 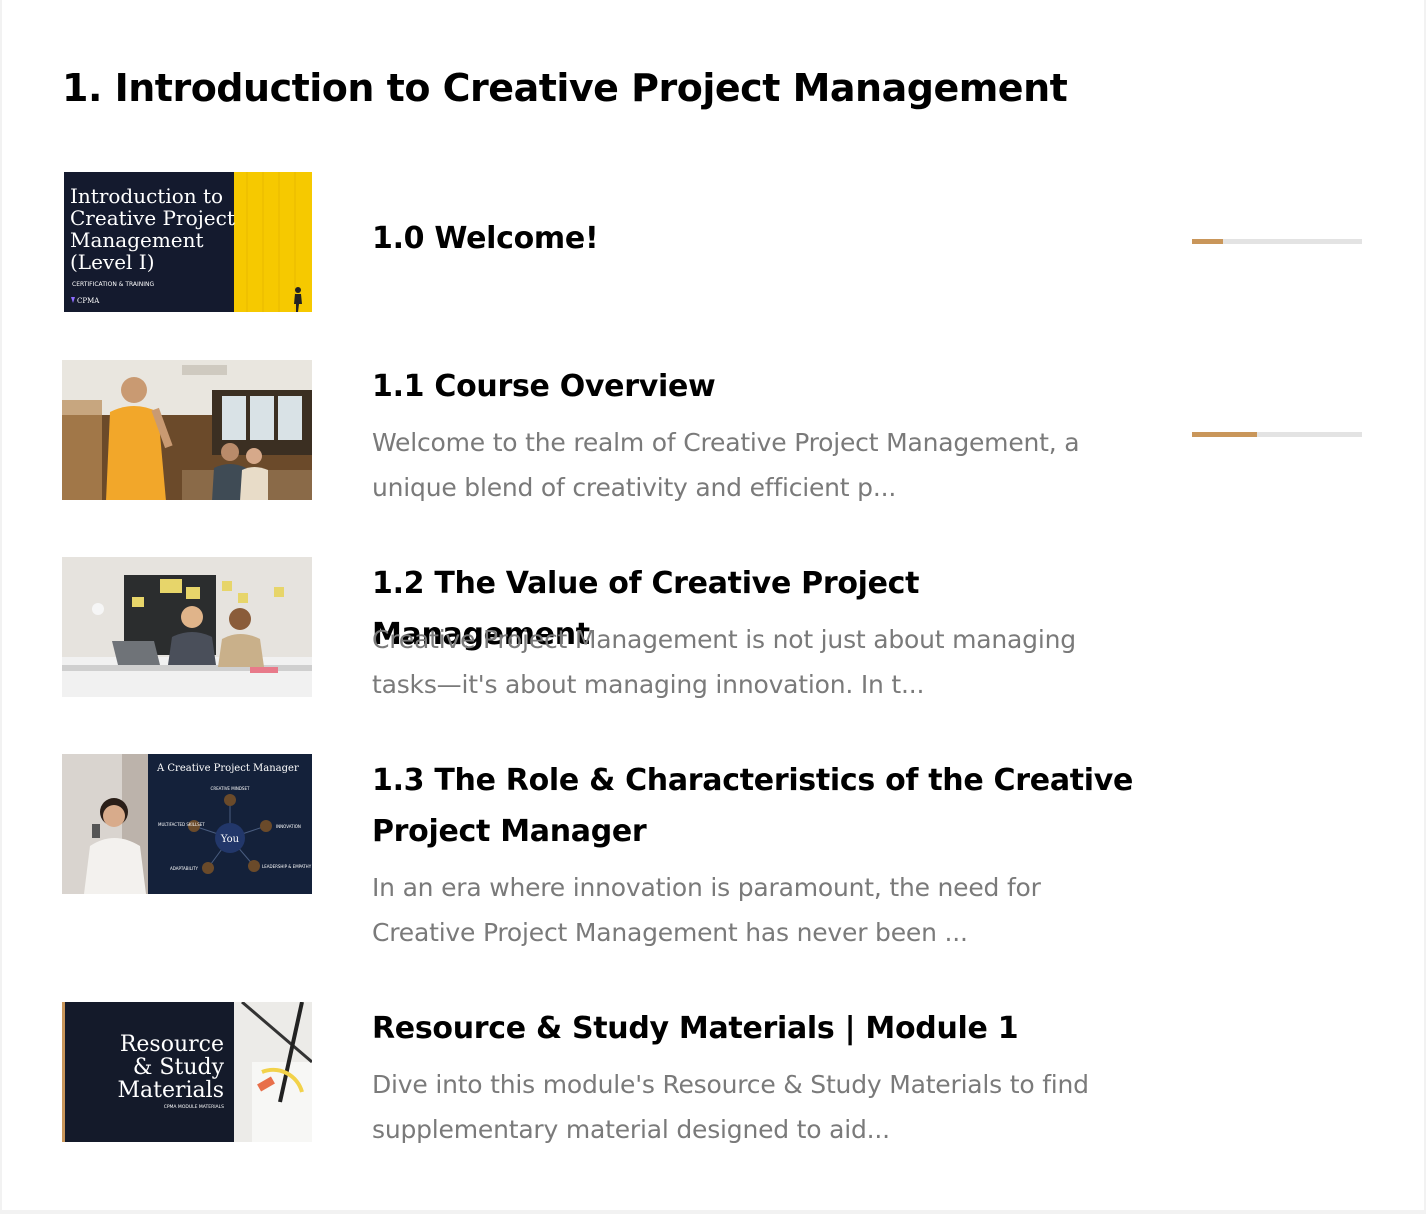 What do you see at coordinates (757, 386) in the screenshot?
I see `lesson-title: 1.1 Course Overview` at bounding box center [757, 386].